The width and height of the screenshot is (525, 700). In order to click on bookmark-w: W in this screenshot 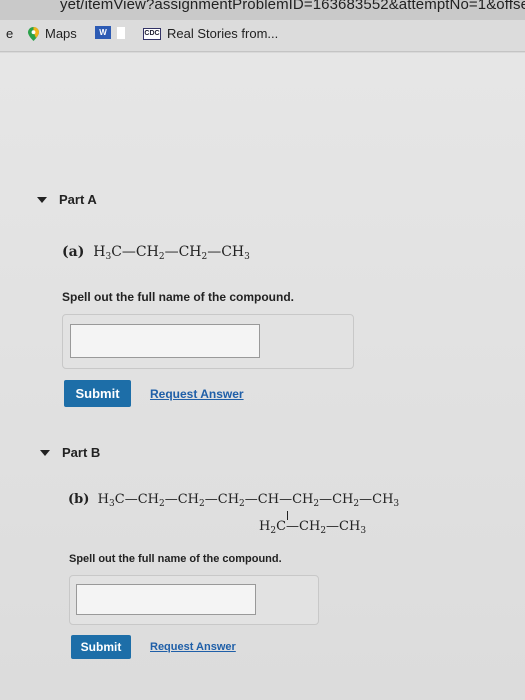, I will do `click(110, 32)`.